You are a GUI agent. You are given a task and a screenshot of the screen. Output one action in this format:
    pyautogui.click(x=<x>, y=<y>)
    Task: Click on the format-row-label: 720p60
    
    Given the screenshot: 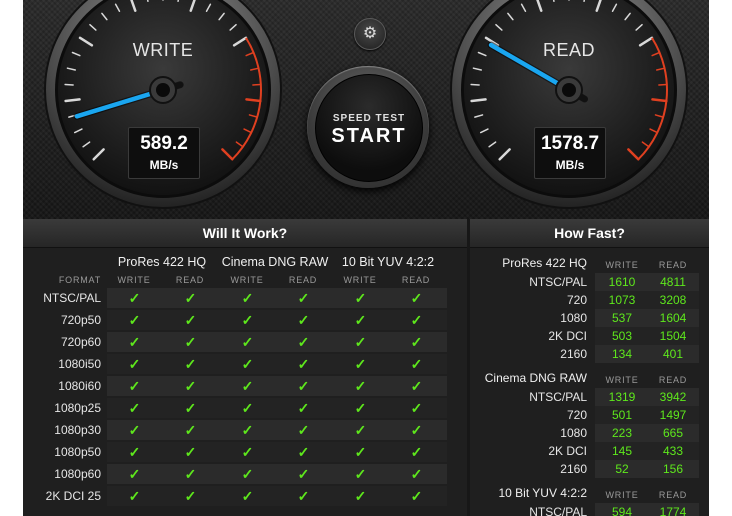 What is the action you would take?
    pyautogui.click(x=80, y=342)
    